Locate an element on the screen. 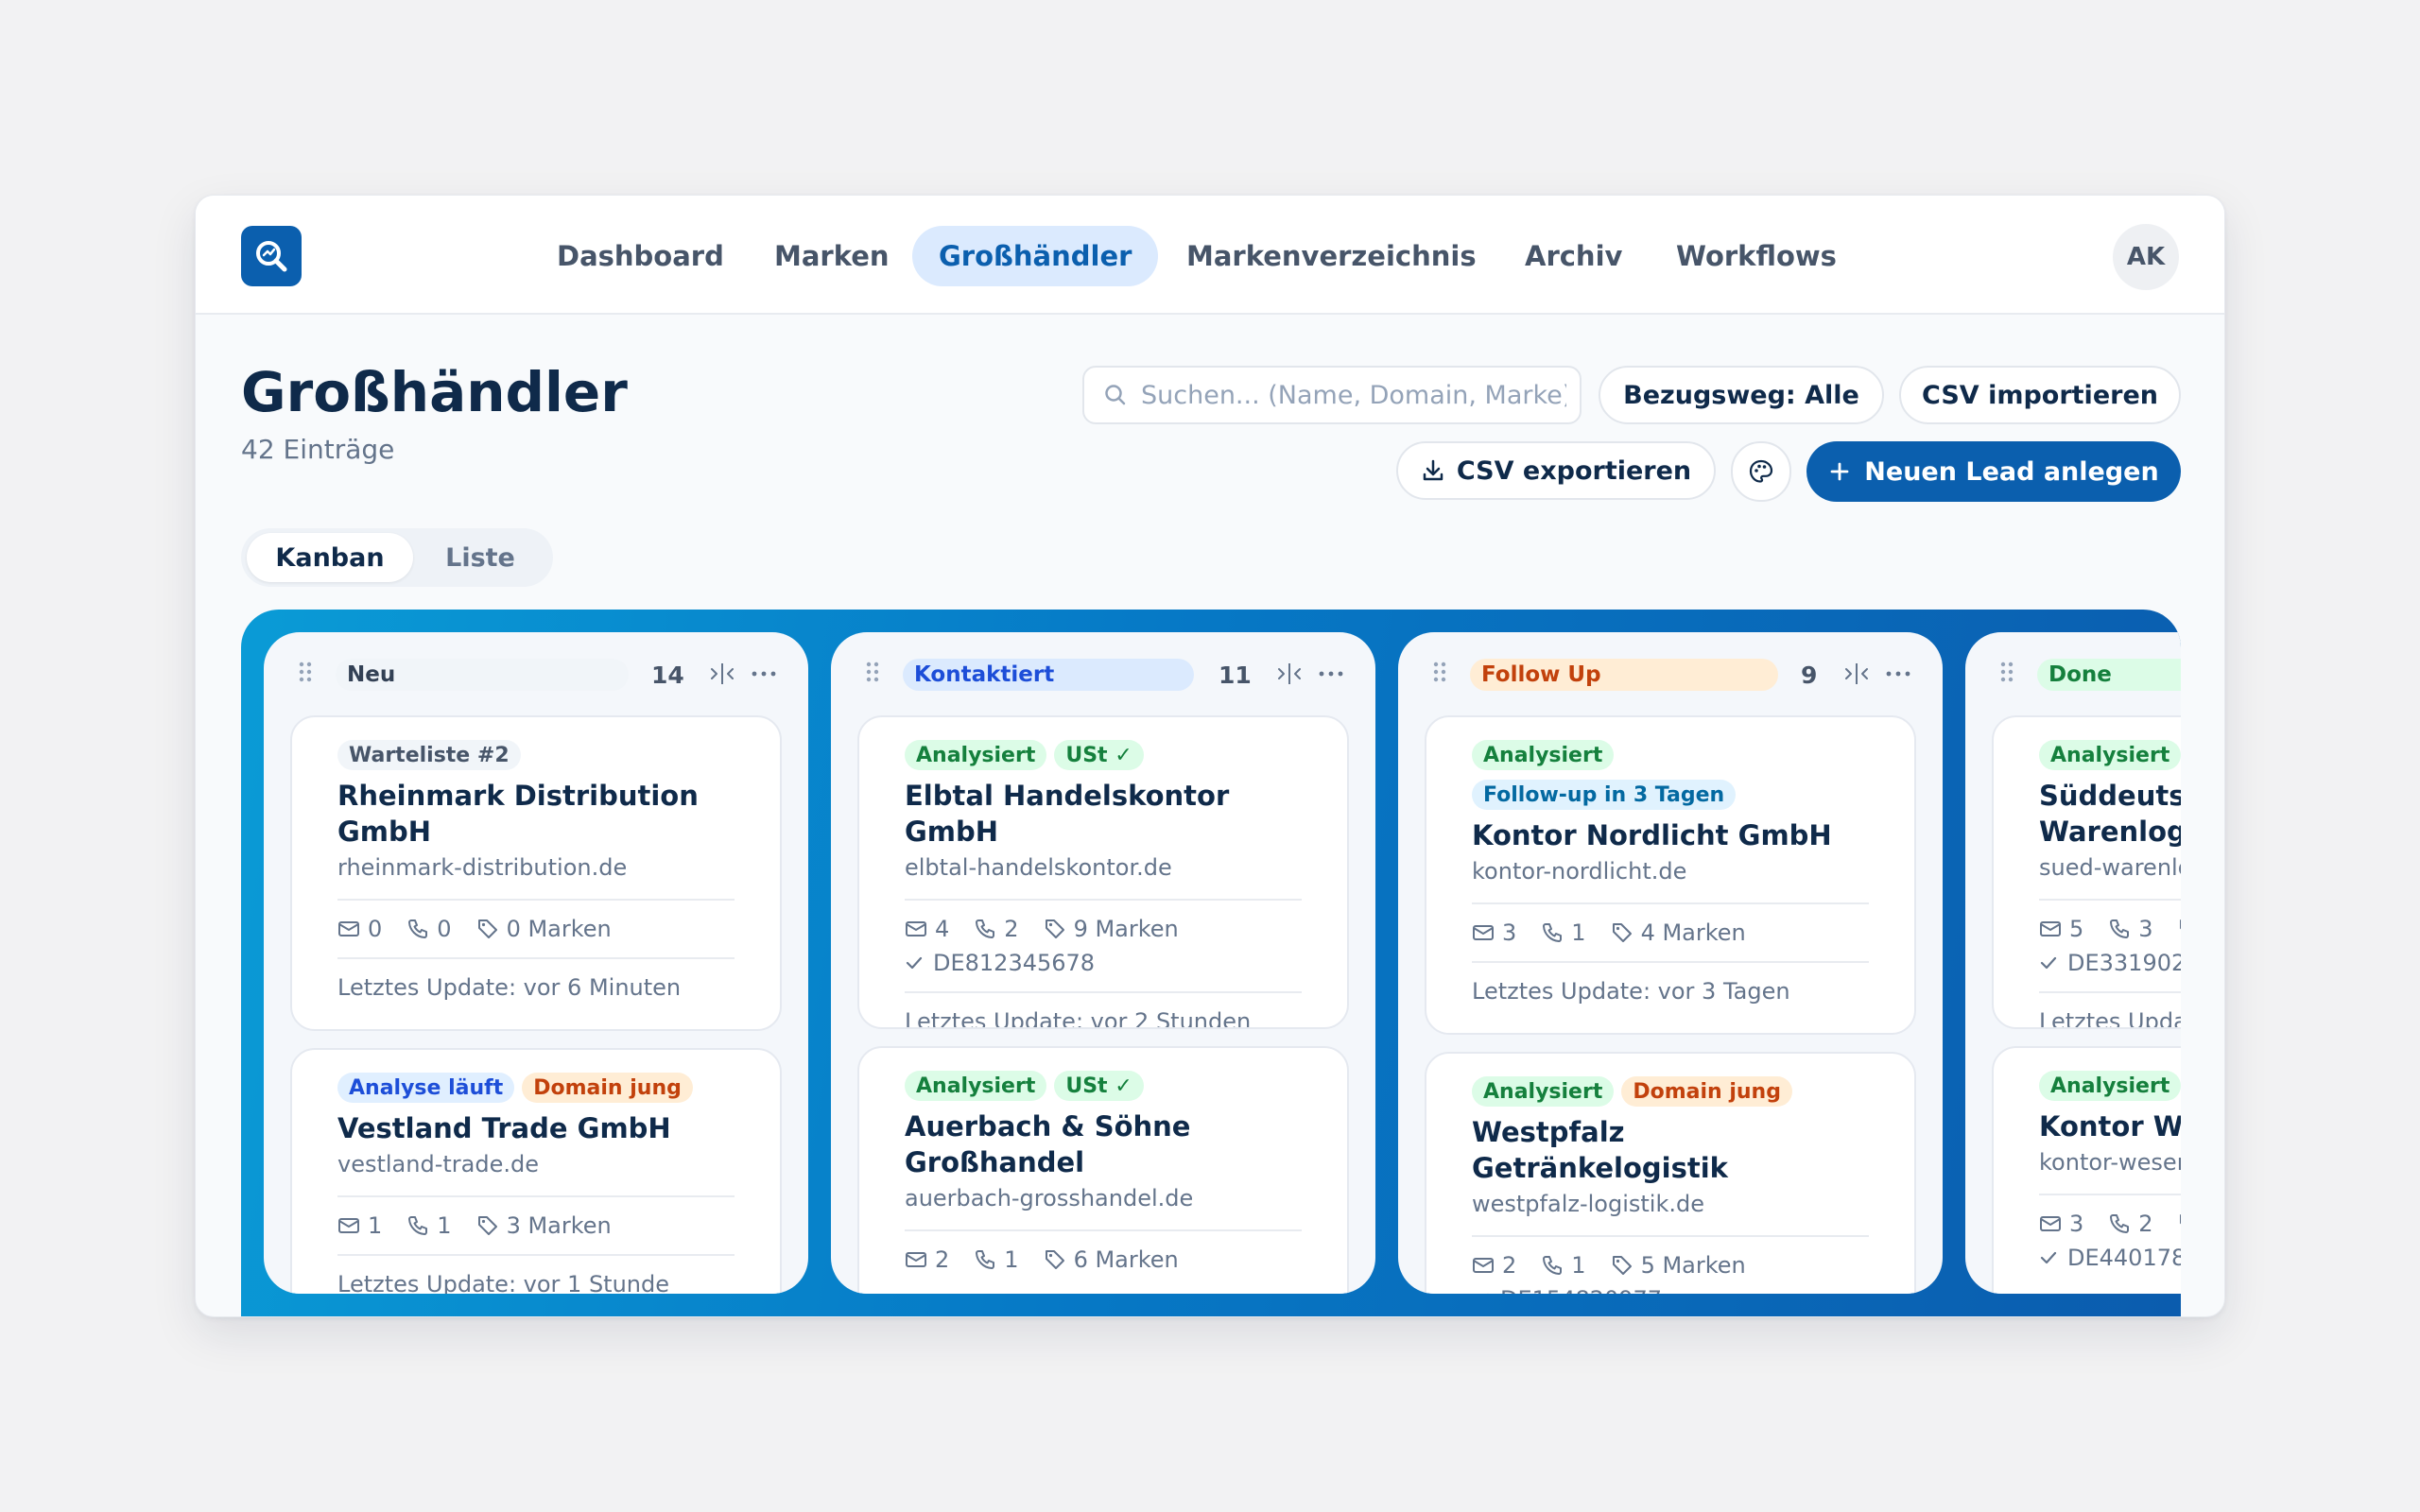  card-title: Kontor Nordlicht GmbH is located at coordinates (1652, 835).